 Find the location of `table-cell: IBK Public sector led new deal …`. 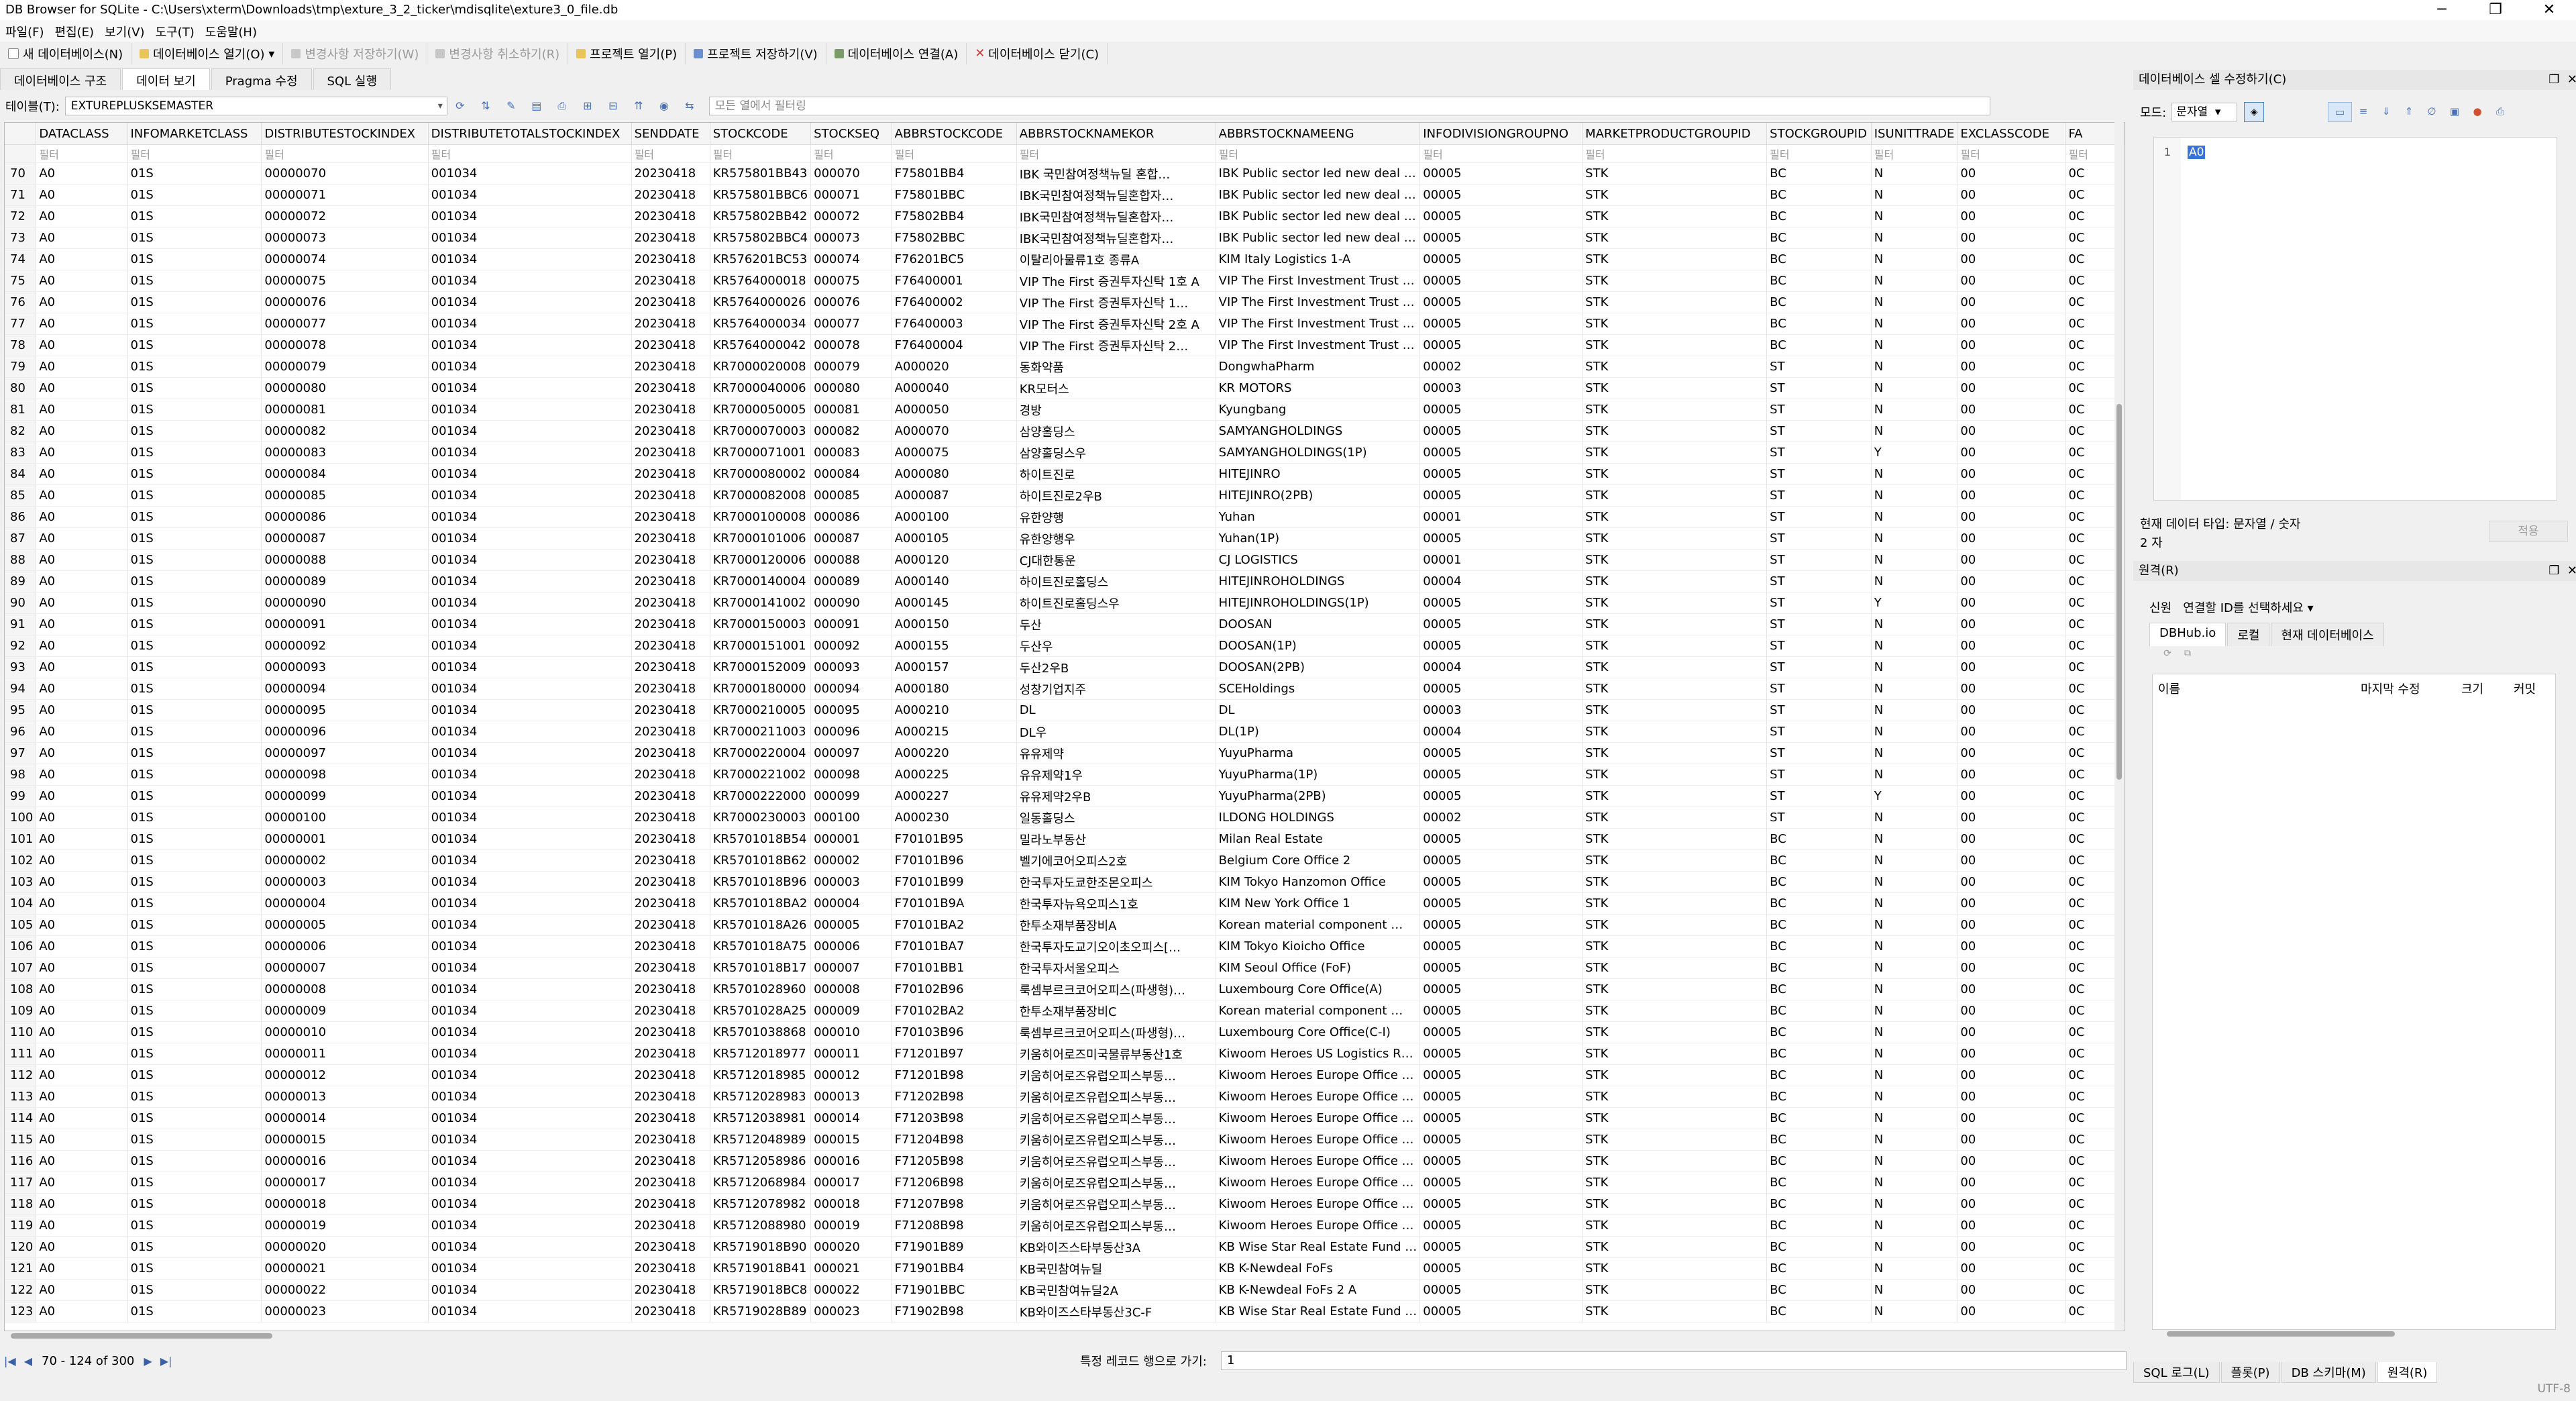

table-cell: IBK Public sector led new deal … is located at coordinates (1318, 216).